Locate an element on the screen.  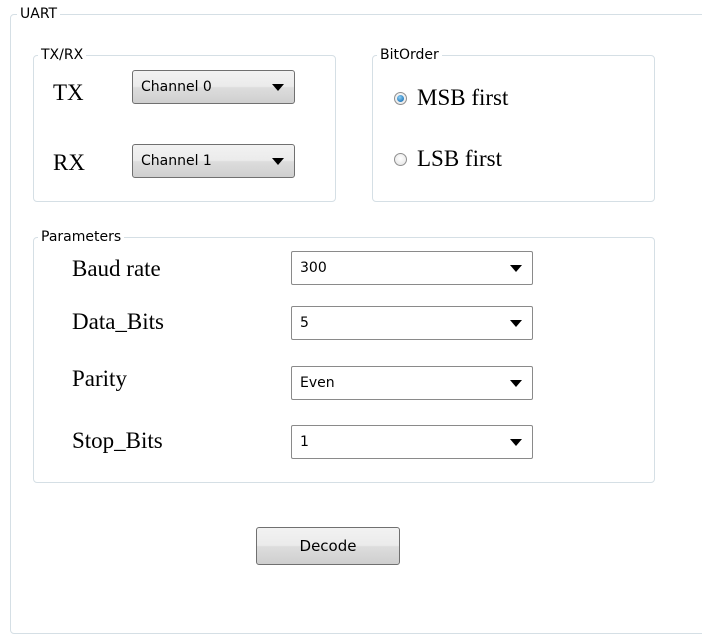
stop-bits-value: 1 is located at coordinates (304, 442).